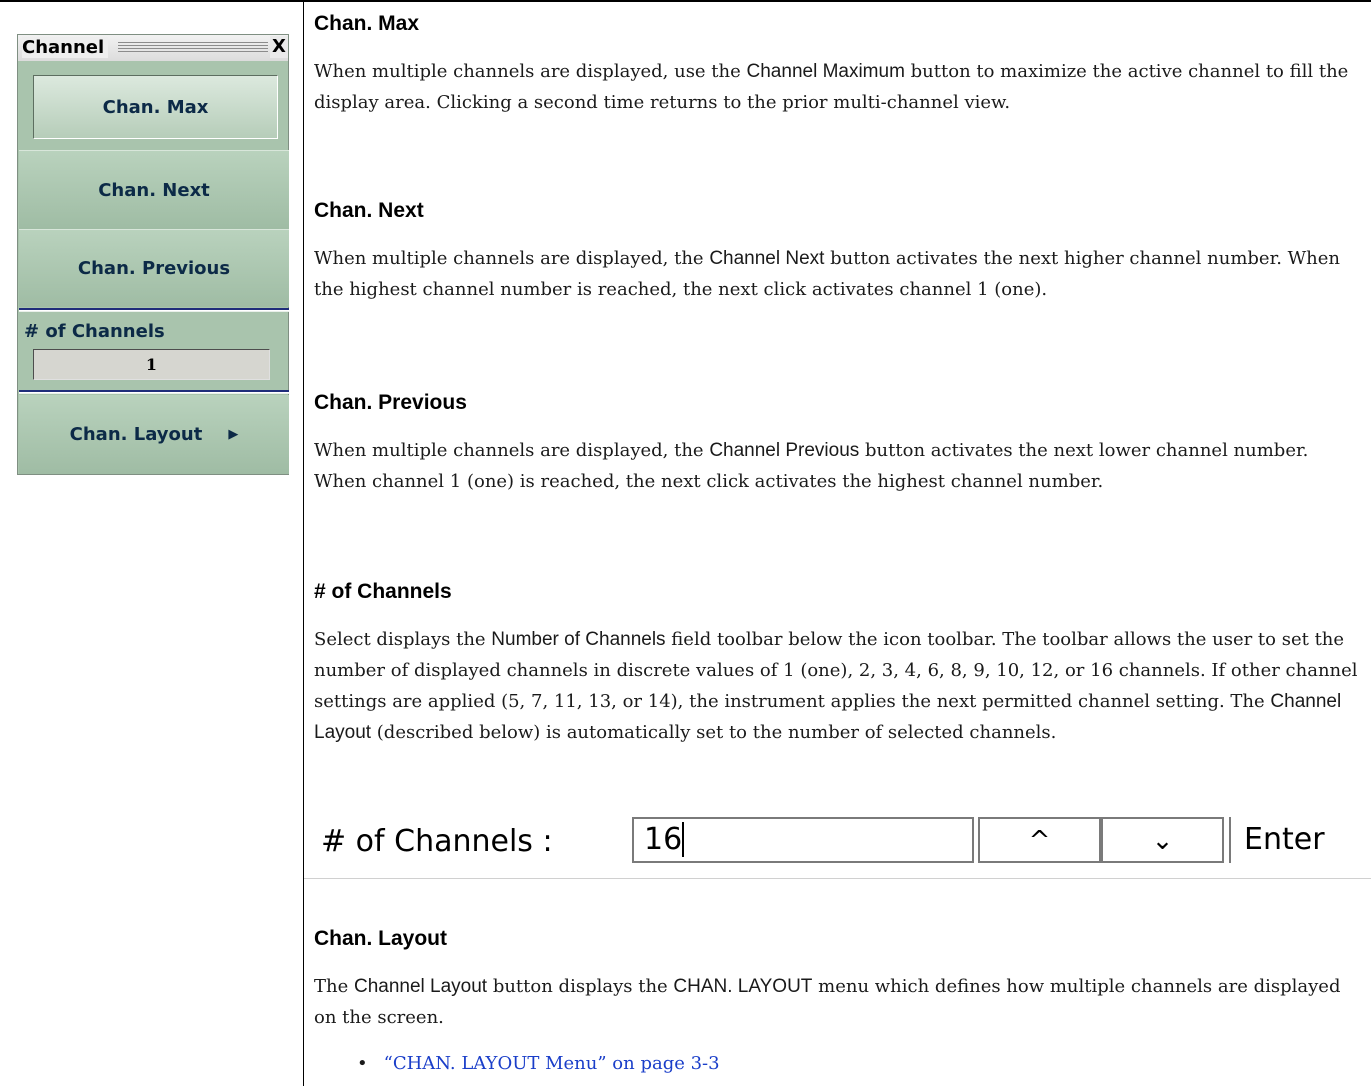  Describe the element at coordinates (279, 47) in the screenshot. I see `close-button: X` at that location.